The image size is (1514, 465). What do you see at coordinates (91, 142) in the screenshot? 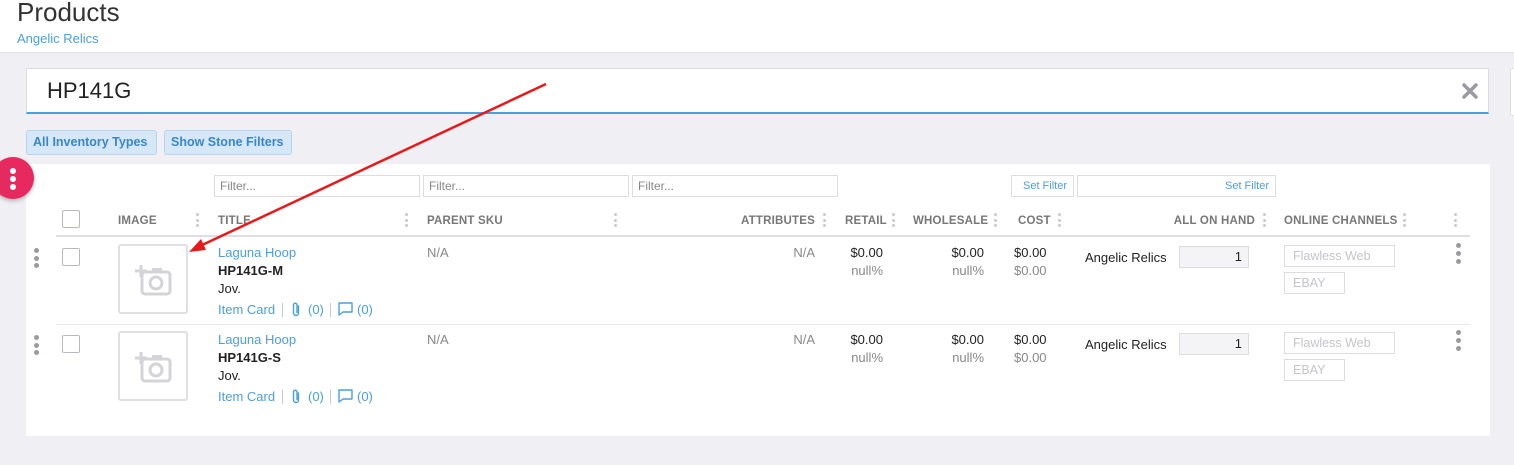
I see `all-inventory-types-button: All Inventory Types` at bounding box center [91, 142].